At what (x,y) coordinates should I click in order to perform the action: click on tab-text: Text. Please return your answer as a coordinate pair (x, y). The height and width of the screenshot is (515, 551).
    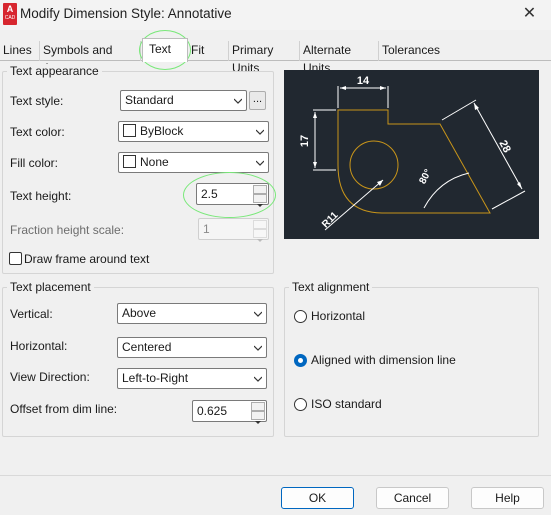
    Looking at the image, I should click on (165, 50).